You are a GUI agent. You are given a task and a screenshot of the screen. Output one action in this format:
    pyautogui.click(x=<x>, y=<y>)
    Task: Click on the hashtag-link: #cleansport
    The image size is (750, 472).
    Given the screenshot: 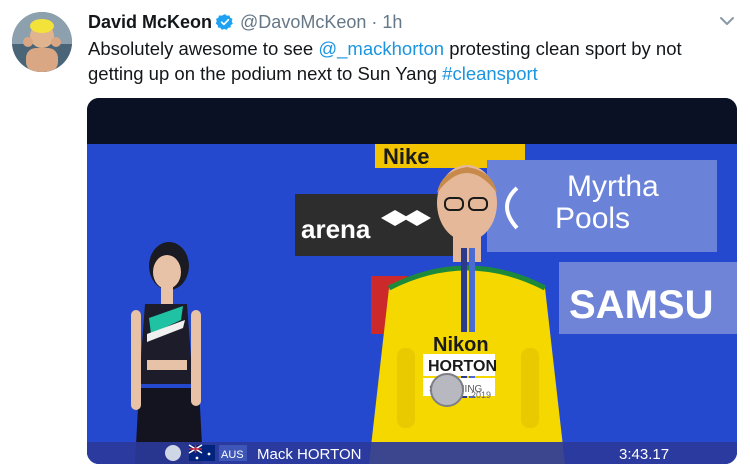 What is the action you would take?
    pyautogui.click(x=490, y=73)
    